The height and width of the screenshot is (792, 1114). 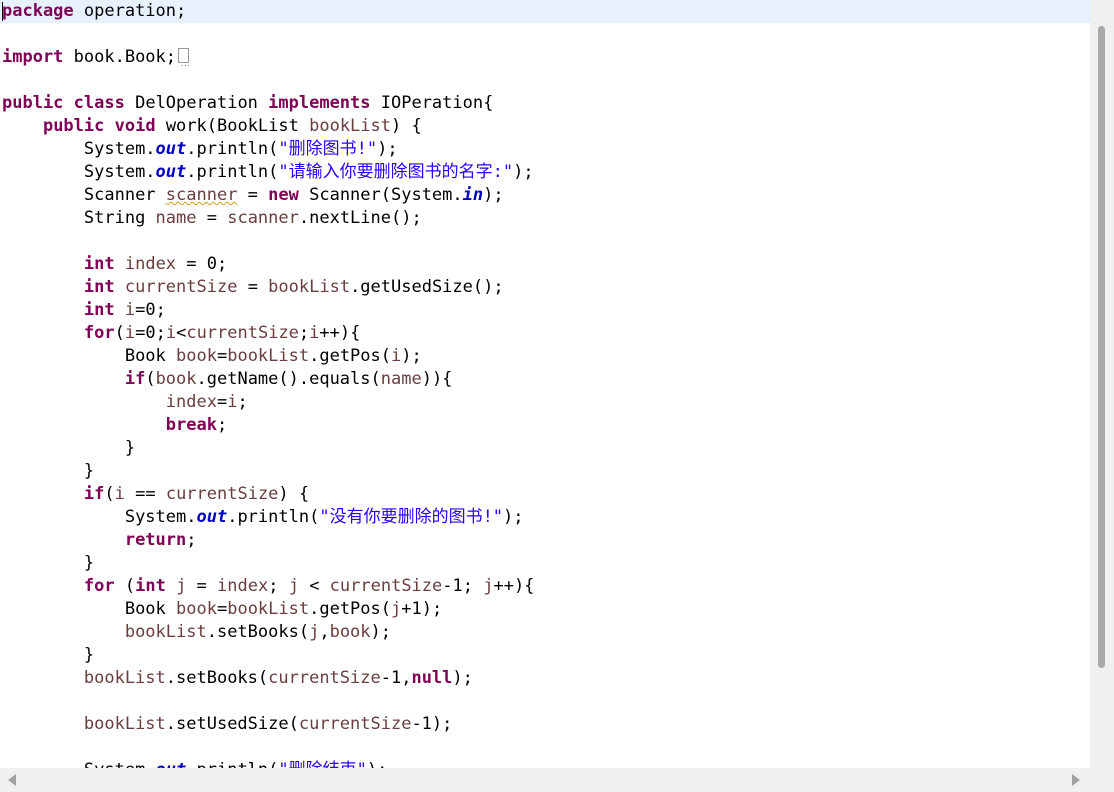 I want to click on horizontal-scrollbar, so click(x=557, y=780).